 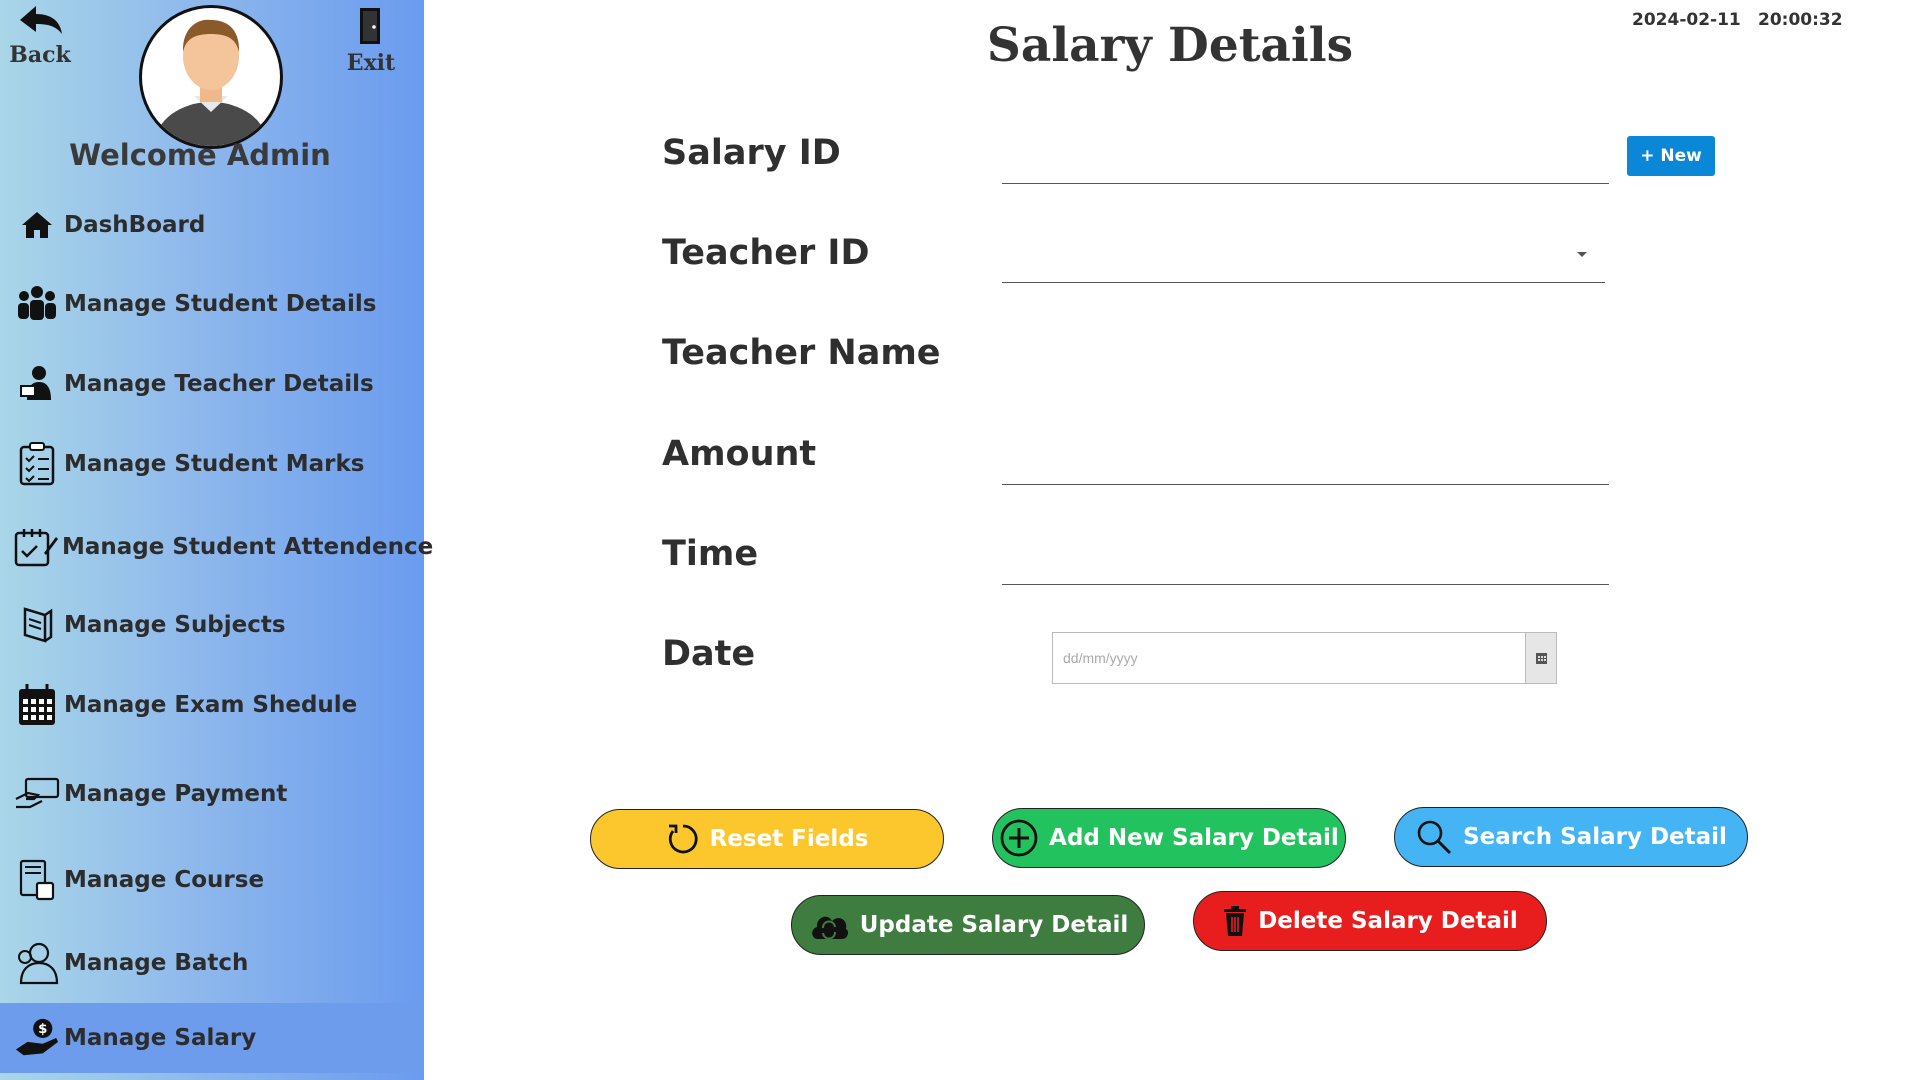 I want to click on page-title: Salary Details, so click(x=1170, y=45).